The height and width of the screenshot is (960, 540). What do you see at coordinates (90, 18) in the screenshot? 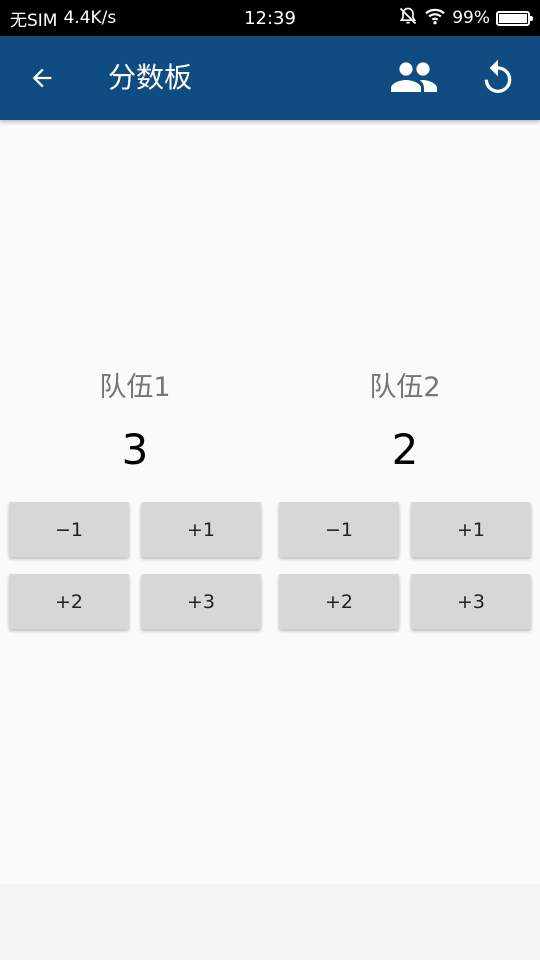
I see `network-speed: 4.4K/s` at bounding box center [90, 18].